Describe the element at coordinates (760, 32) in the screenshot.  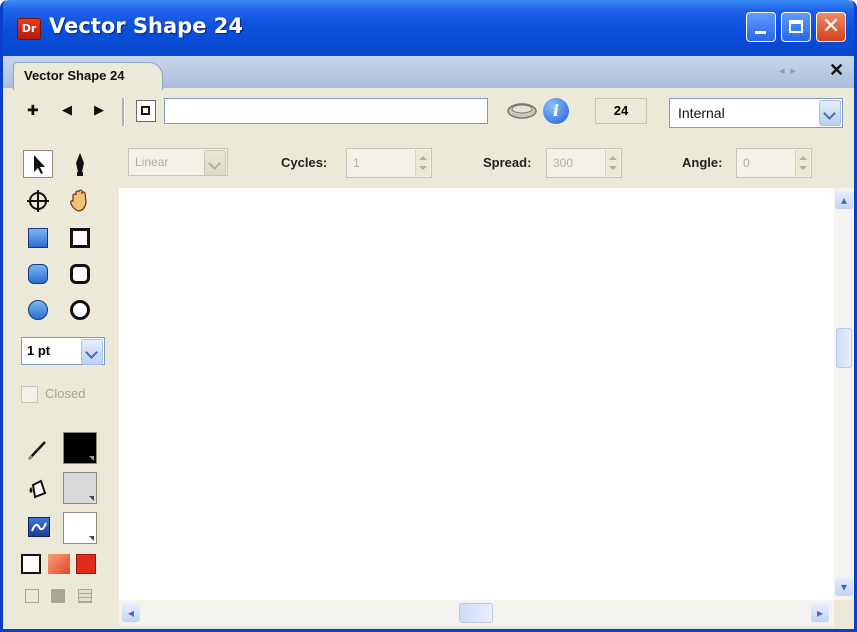
I see `minimize-icon` at that location.